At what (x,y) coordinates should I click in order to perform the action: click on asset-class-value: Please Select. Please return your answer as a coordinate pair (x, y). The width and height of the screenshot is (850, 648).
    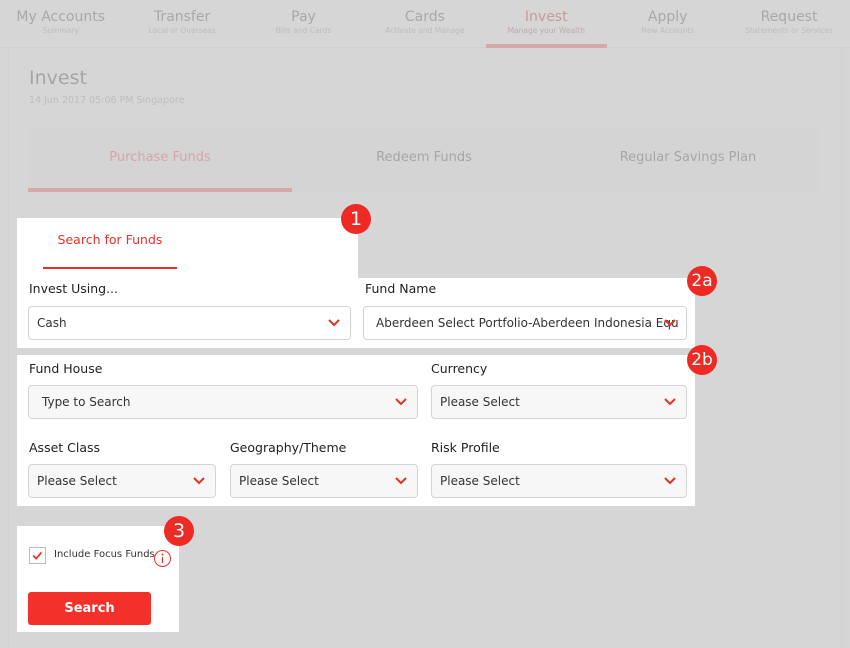
    Looking at the image, I should click on (77, 481).